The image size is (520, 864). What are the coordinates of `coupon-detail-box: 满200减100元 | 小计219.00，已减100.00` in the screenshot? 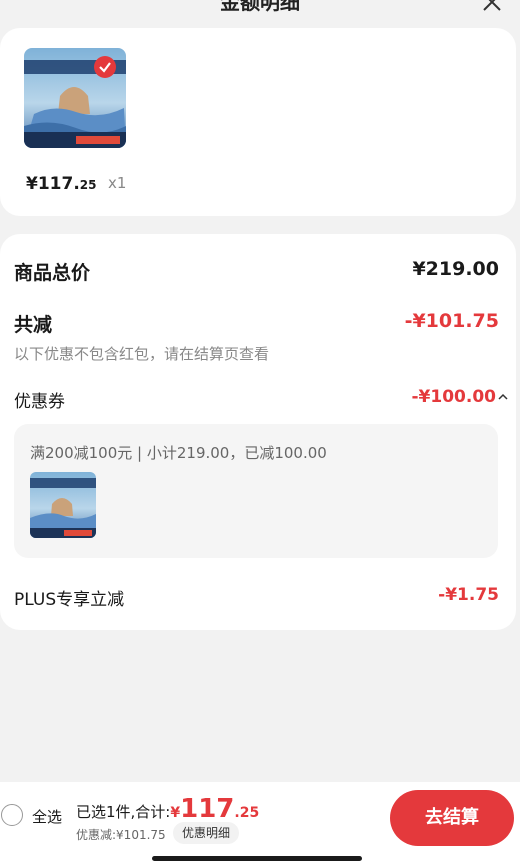 It's located at (256, 491).